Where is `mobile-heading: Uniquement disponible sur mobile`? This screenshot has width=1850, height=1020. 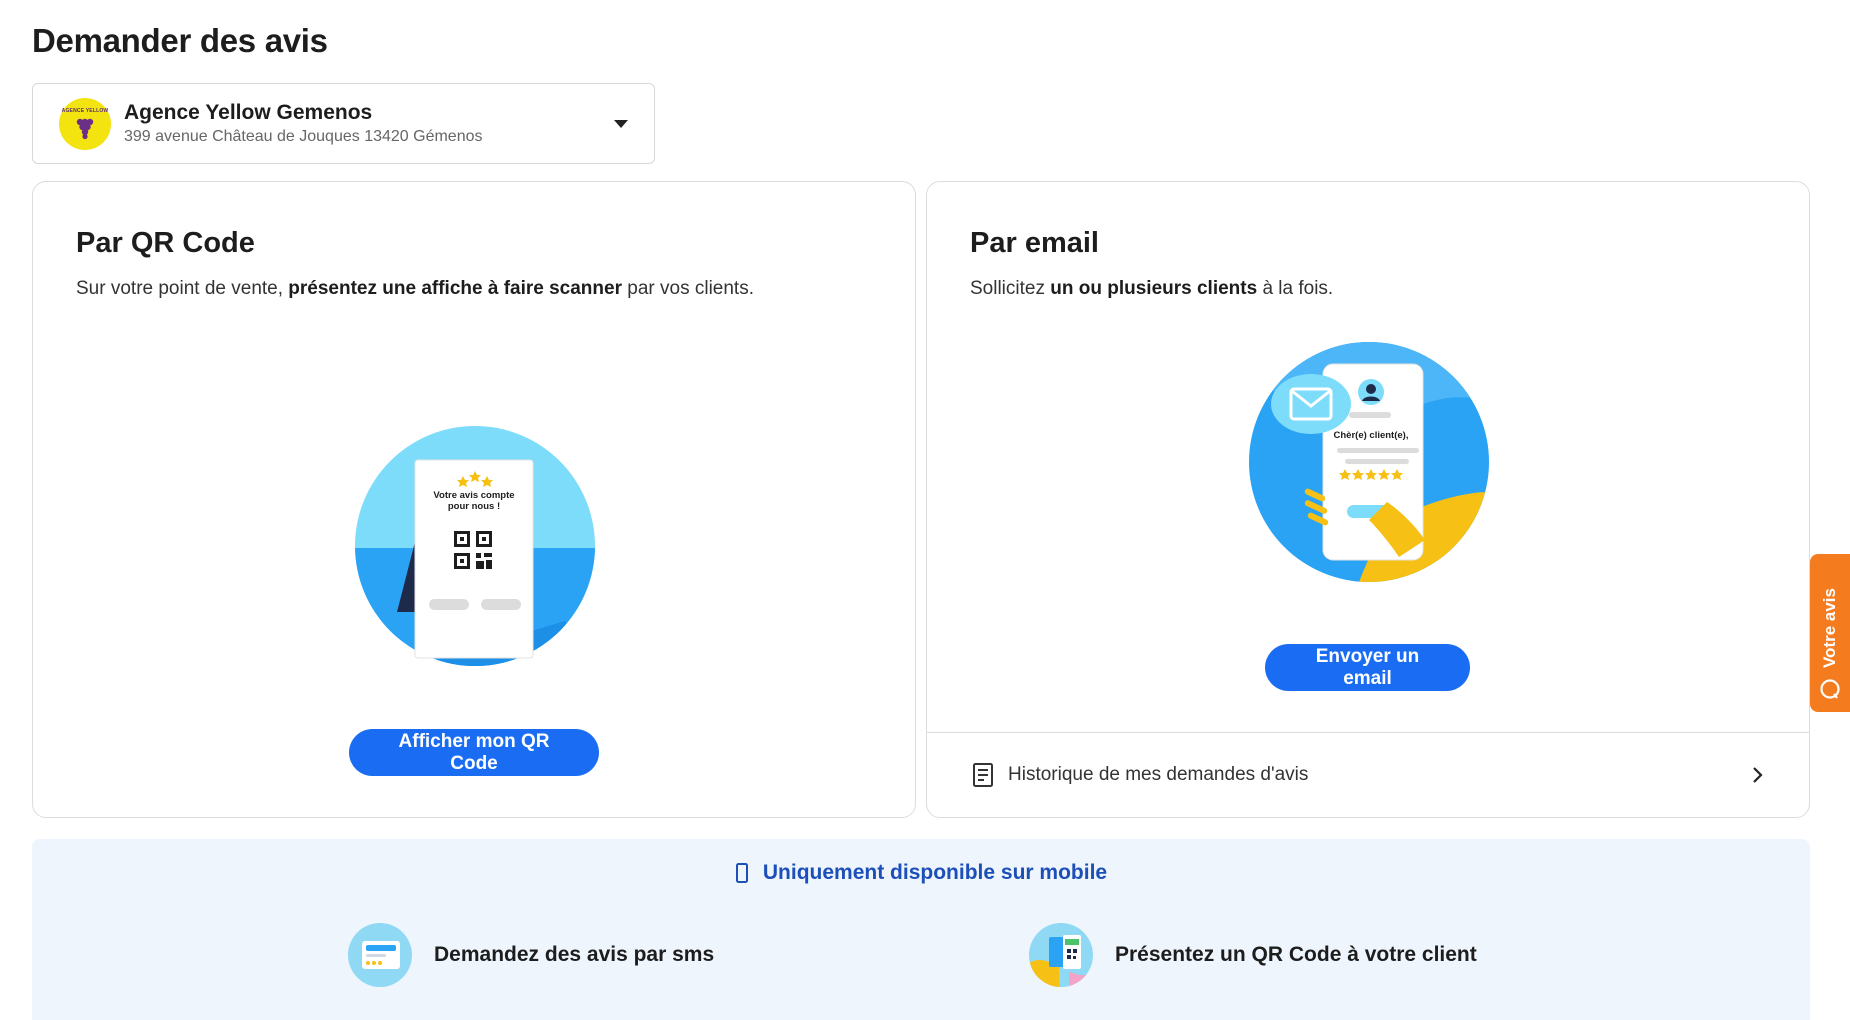 mobile-heading: Uniquement disponible sur mobile is located at coordinates (921, 873).